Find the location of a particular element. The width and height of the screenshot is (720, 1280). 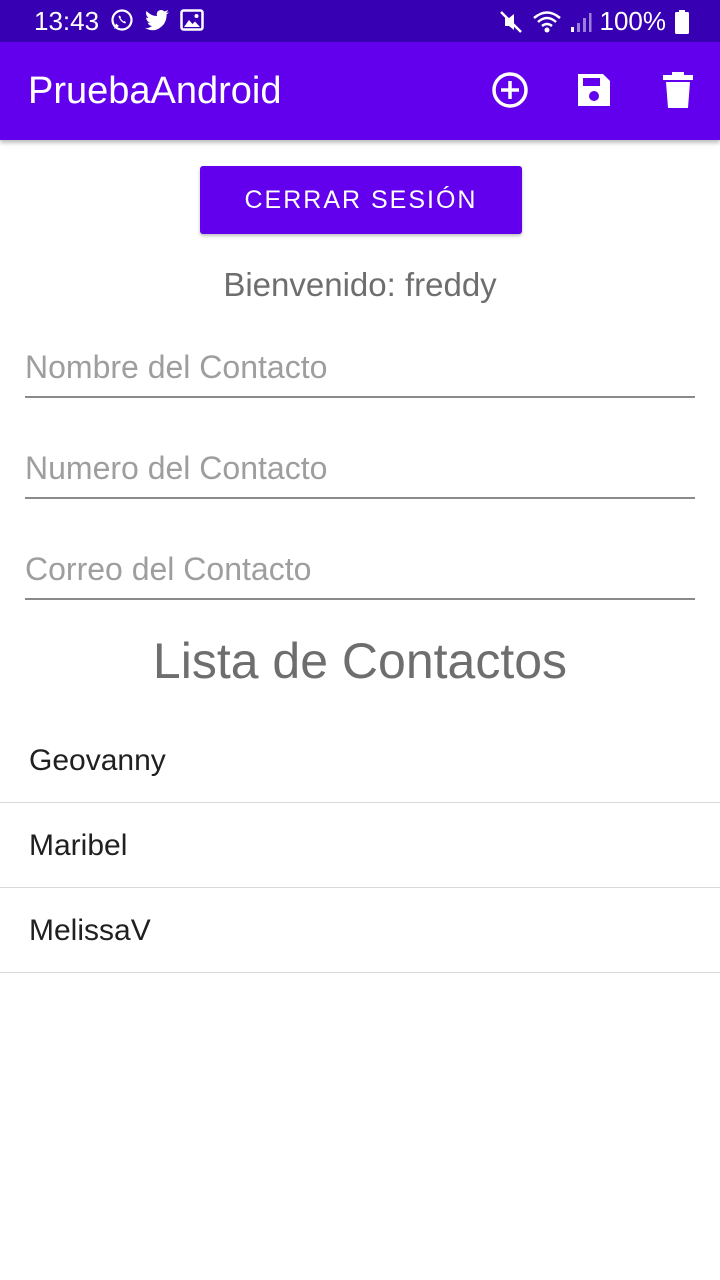

status-time: 13:43 is located at coordinates (67, 21).